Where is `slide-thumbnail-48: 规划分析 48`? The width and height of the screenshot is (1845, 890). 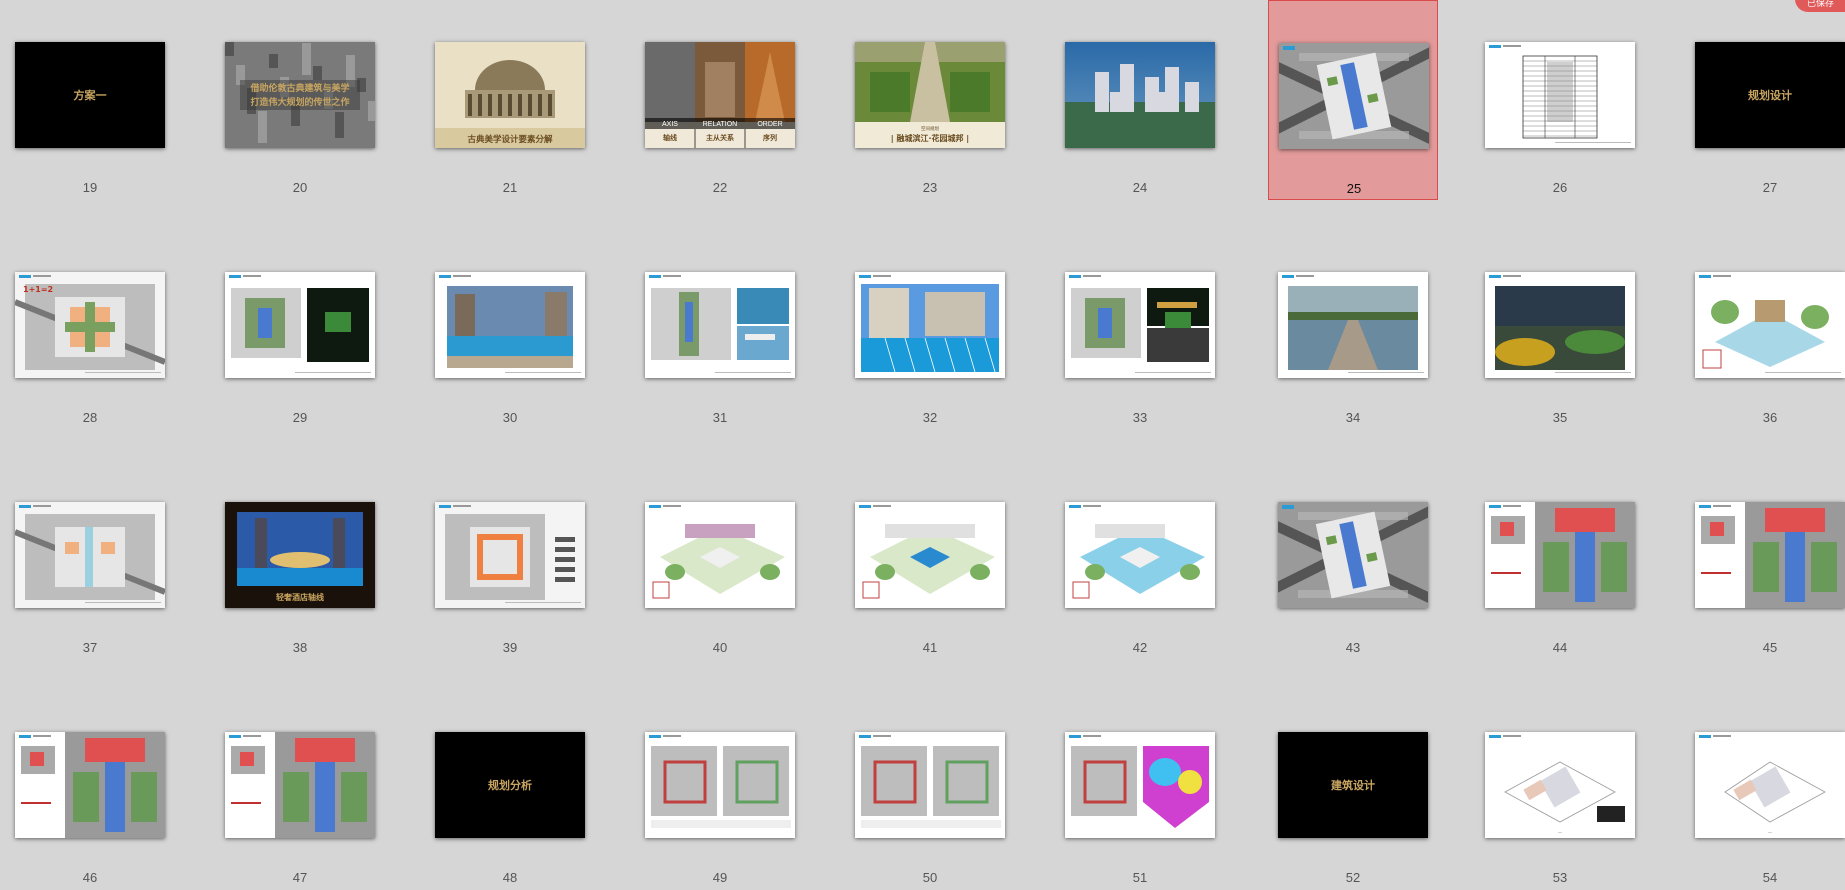 slide-thumbnail-48: 规划分析 48 is located at coordinates (505, 790).